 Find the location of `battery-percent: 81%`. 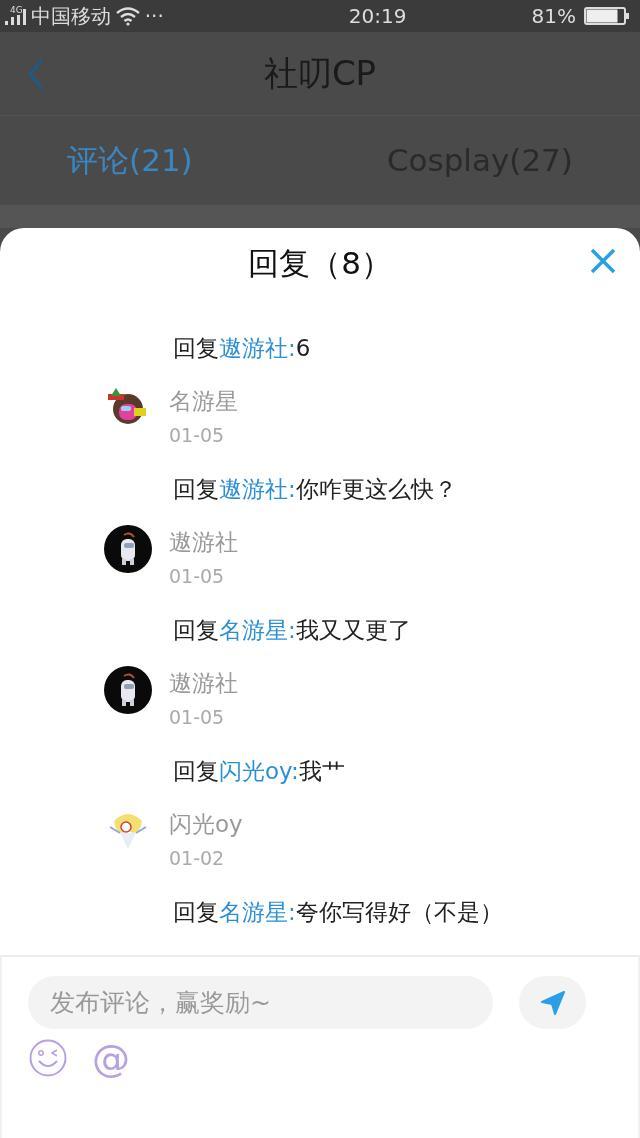

battery-percent: 81% is located at coordinates (553, 16).